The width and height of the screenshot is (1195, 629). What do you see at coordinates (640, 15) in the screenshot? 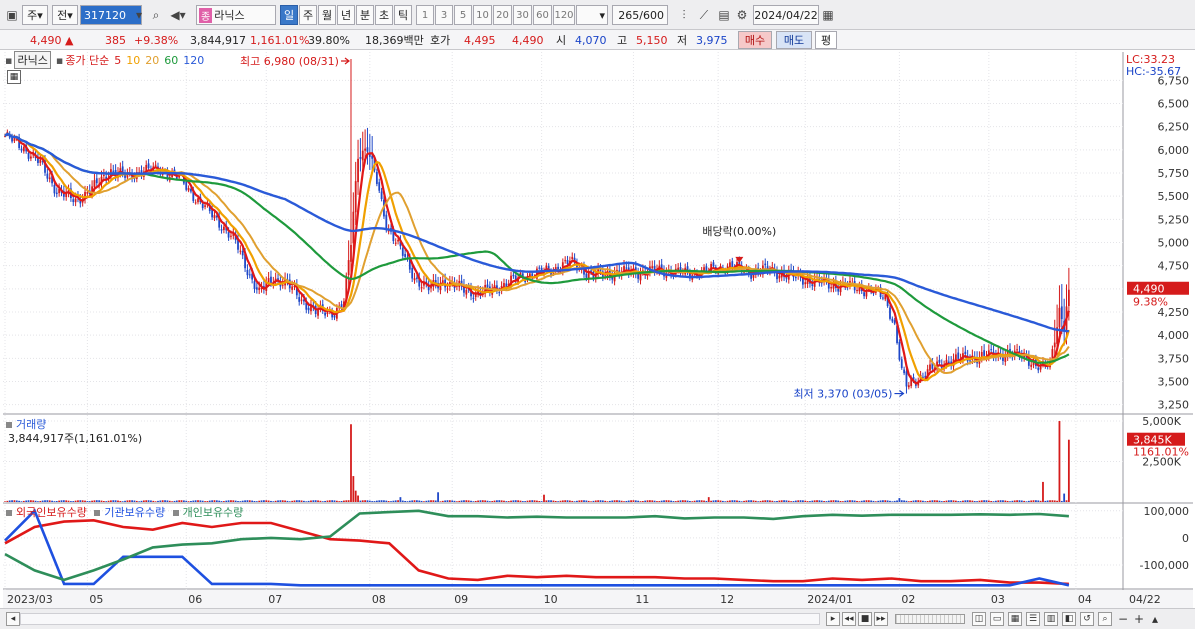
I see `data-count-input: 265/600` at bounding box center [640, 15].